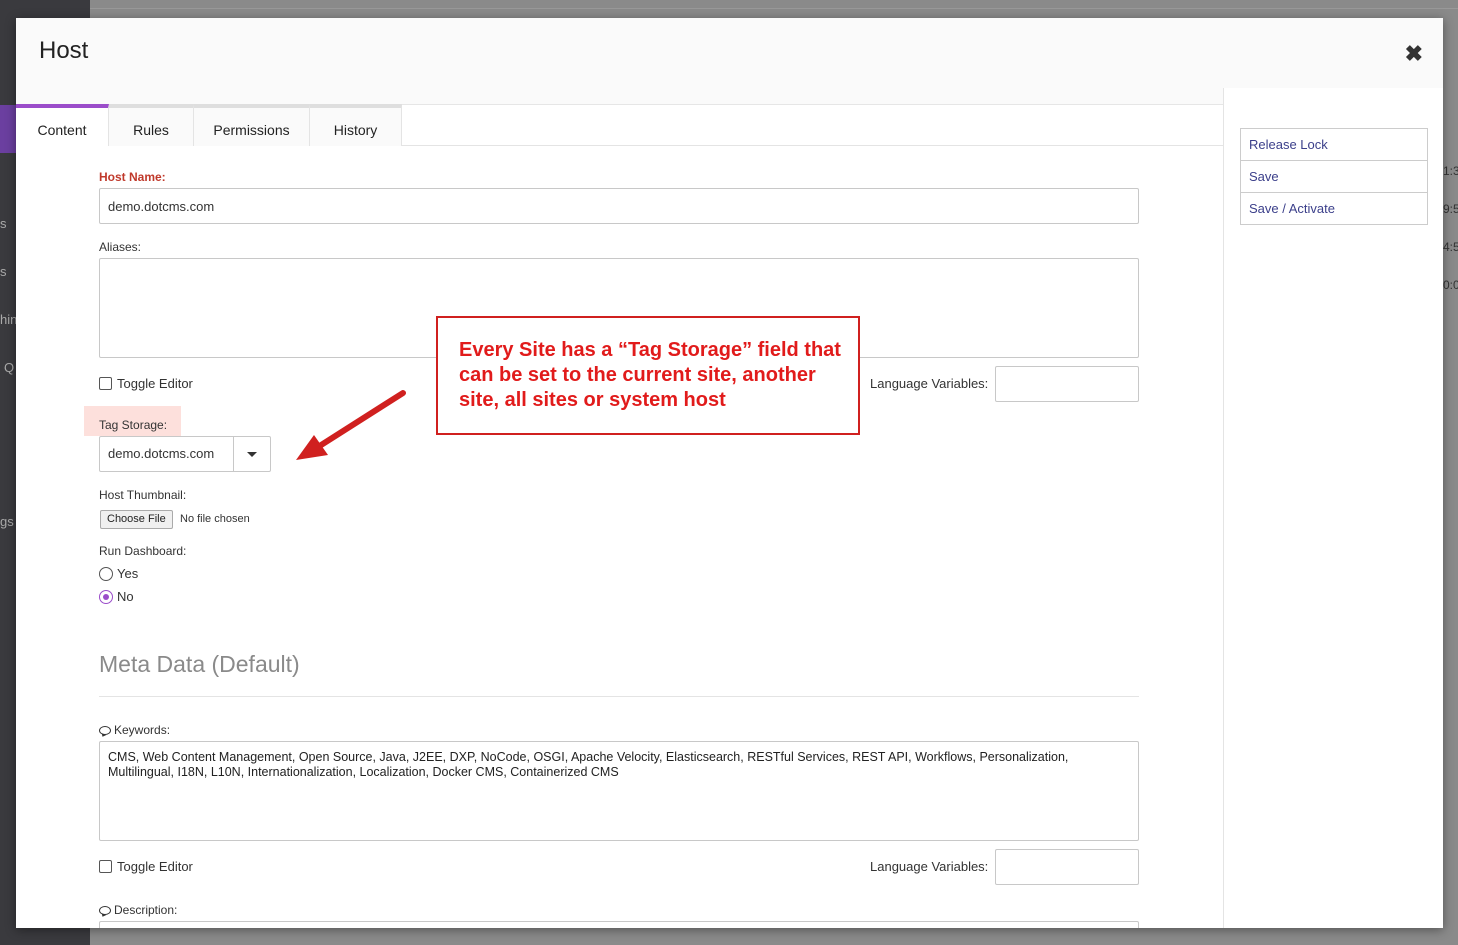 This screenshot has width=1458, height=945. I want to click on arrow-head, so click(312, 447).